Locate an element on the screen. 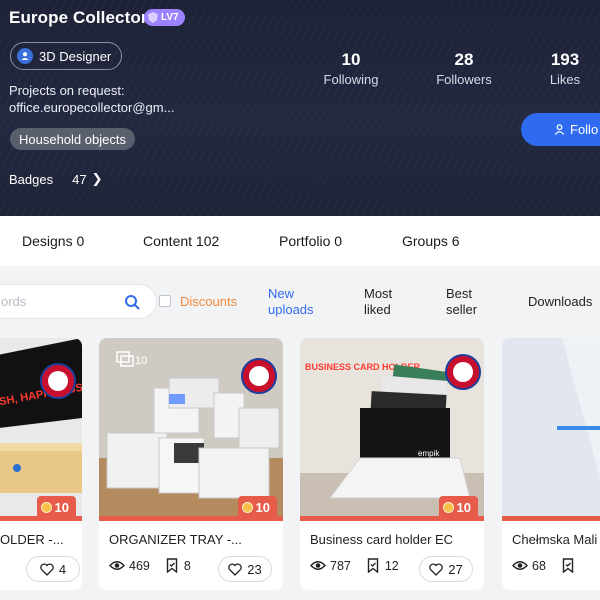 The height and width of the screenshot is (600, 600). follow-label: Follo is located at coordinates (584, 129).